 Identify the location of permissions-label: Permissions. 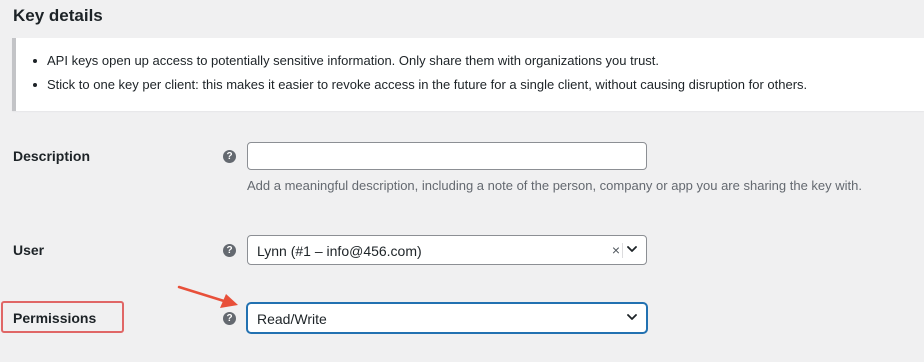
(55, 318).